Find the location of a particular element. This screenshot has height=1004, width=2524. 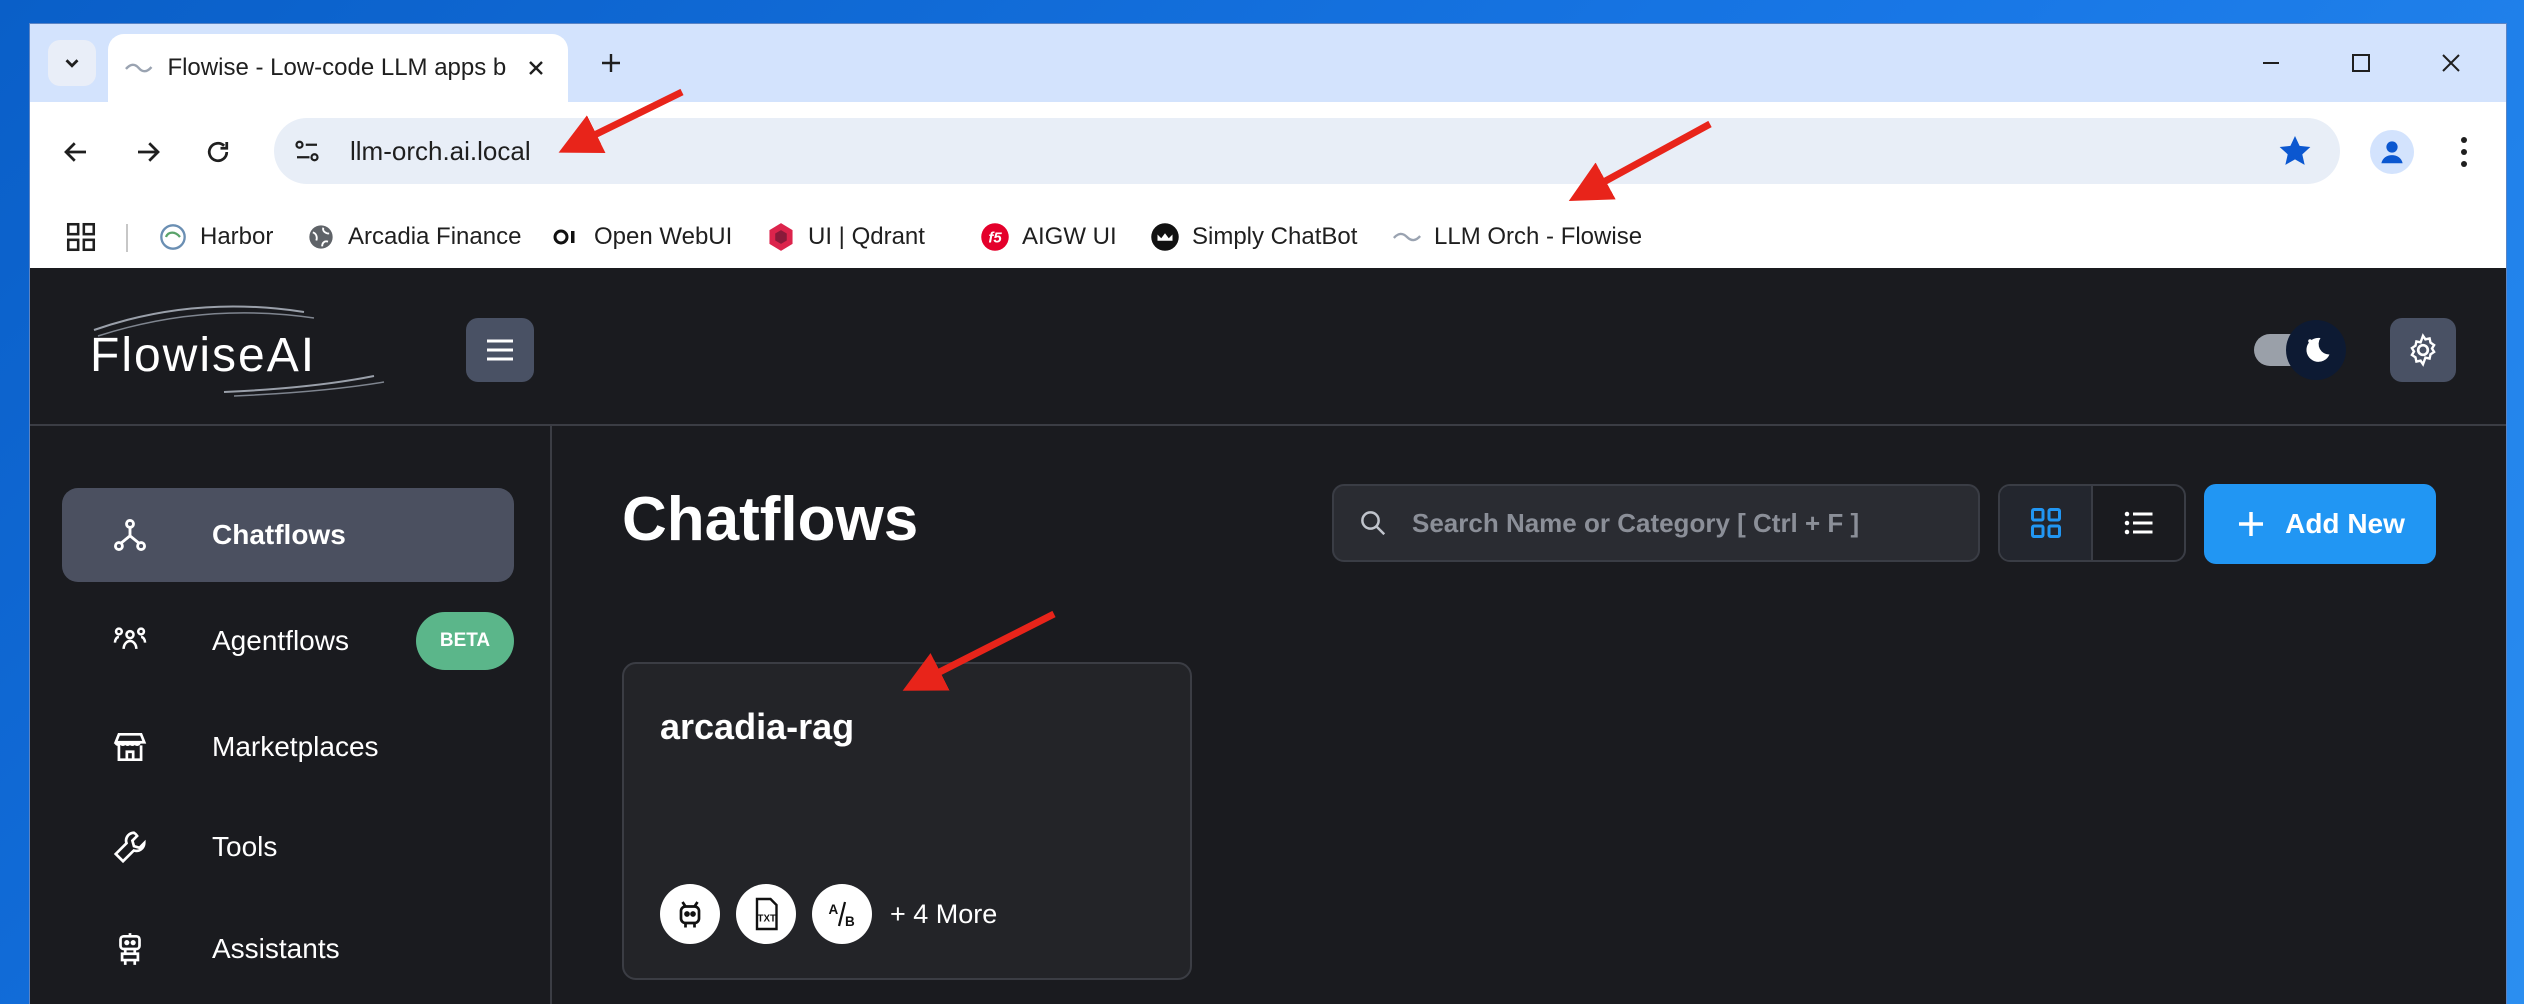

list-view-button is located at coordinates (2137, 523).